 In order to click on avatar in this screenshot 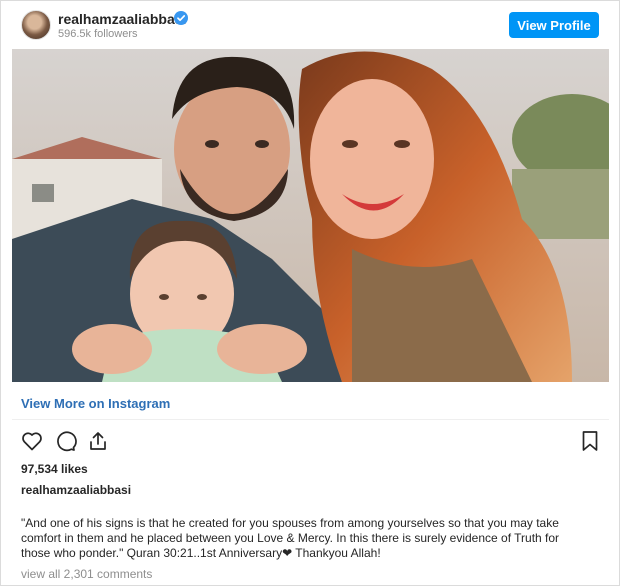, I will do `click(36, 25)`.